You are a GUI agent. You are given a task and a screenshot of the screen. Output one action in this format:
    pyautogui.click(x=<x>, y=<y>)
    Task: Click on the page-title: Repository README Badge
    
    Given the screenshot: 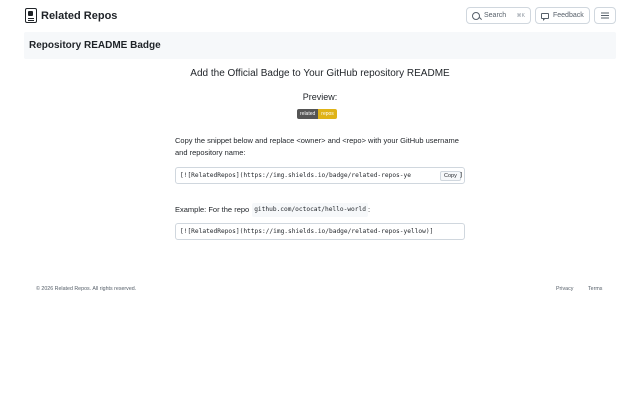 What is the action you would take?
    pyautogui.click(x=95, y=45)
    